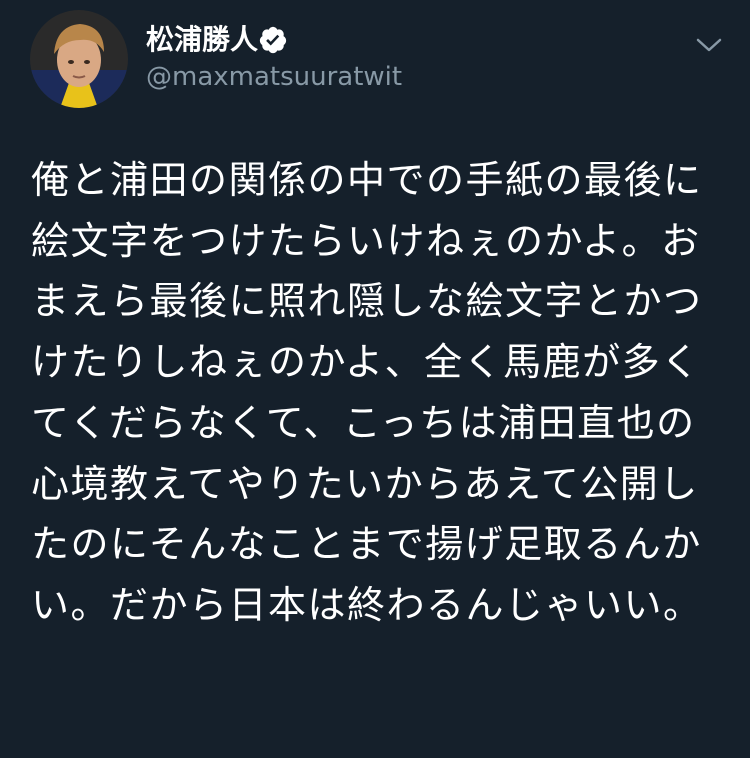  Describe the element at coordinates (202, 40) in the screenshot. I see `display-name: 松浦勝人` at that location.